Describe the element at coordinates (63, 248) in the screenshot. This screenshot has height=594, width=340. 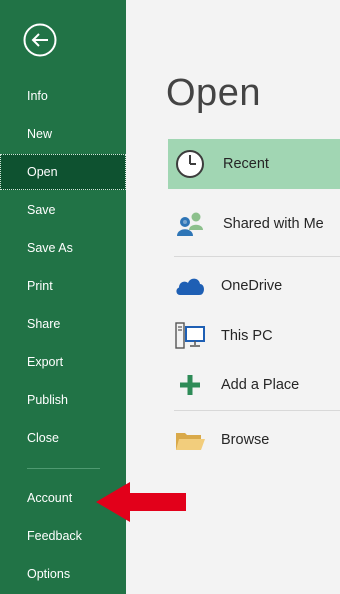
I see `nav-item-save-as: Save As` at that location.